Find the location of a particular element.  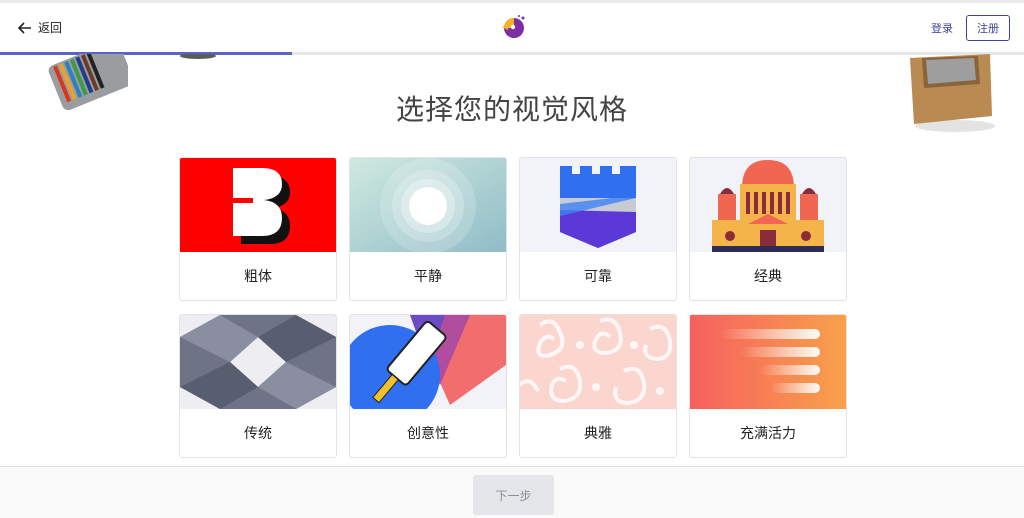

calm-circles-icon is located at coordinates (428, 205).